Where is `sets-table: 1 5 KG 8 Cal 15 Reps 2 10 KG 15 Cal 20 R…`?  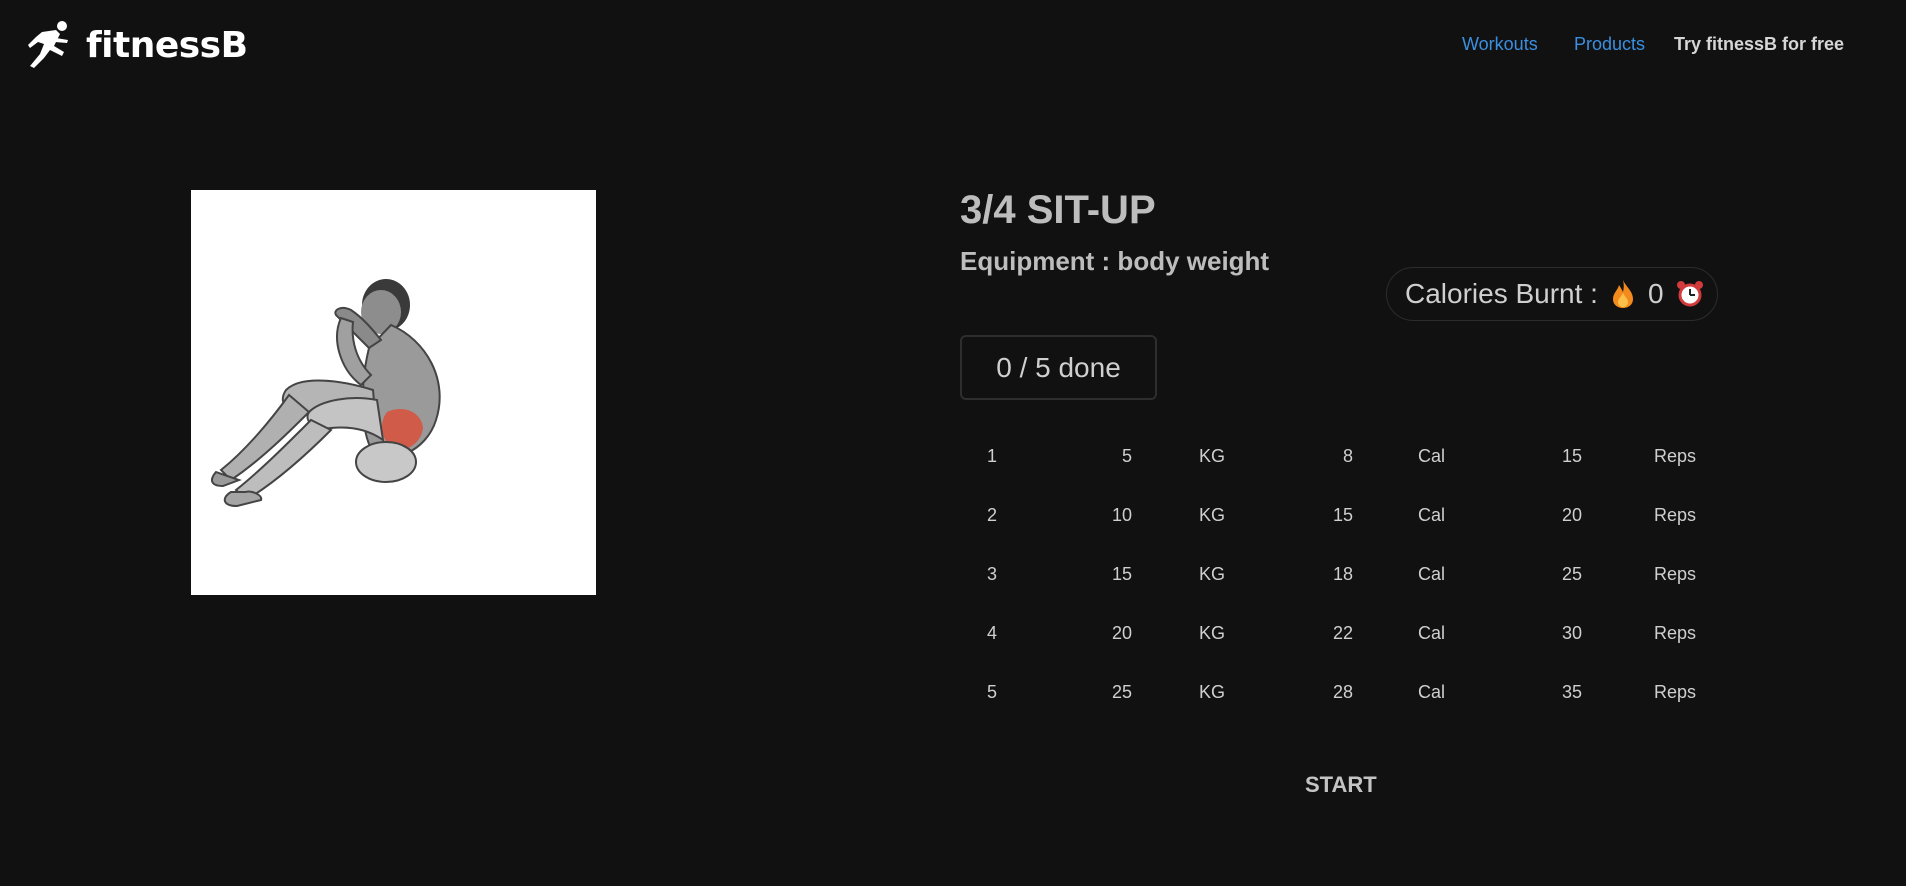
sets-table: 1 5 KG 8 Cal 15 Reps 2 10 KG 15 Cal 20 R… is located at coordinates (1360, 585).